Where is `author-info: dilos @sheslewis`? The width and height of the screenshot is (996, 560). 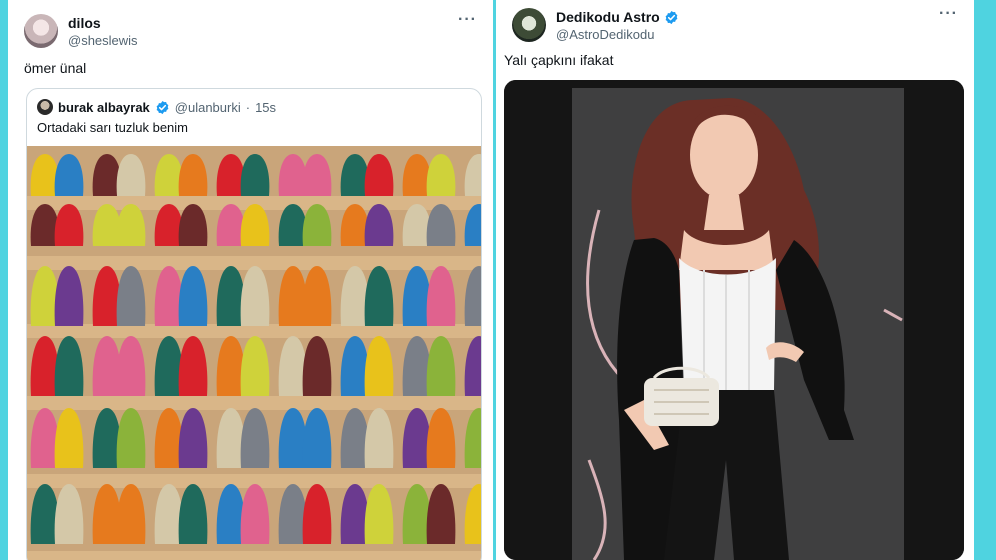
author-info: dilos @sheslewis is located at coordinates (103, 32).